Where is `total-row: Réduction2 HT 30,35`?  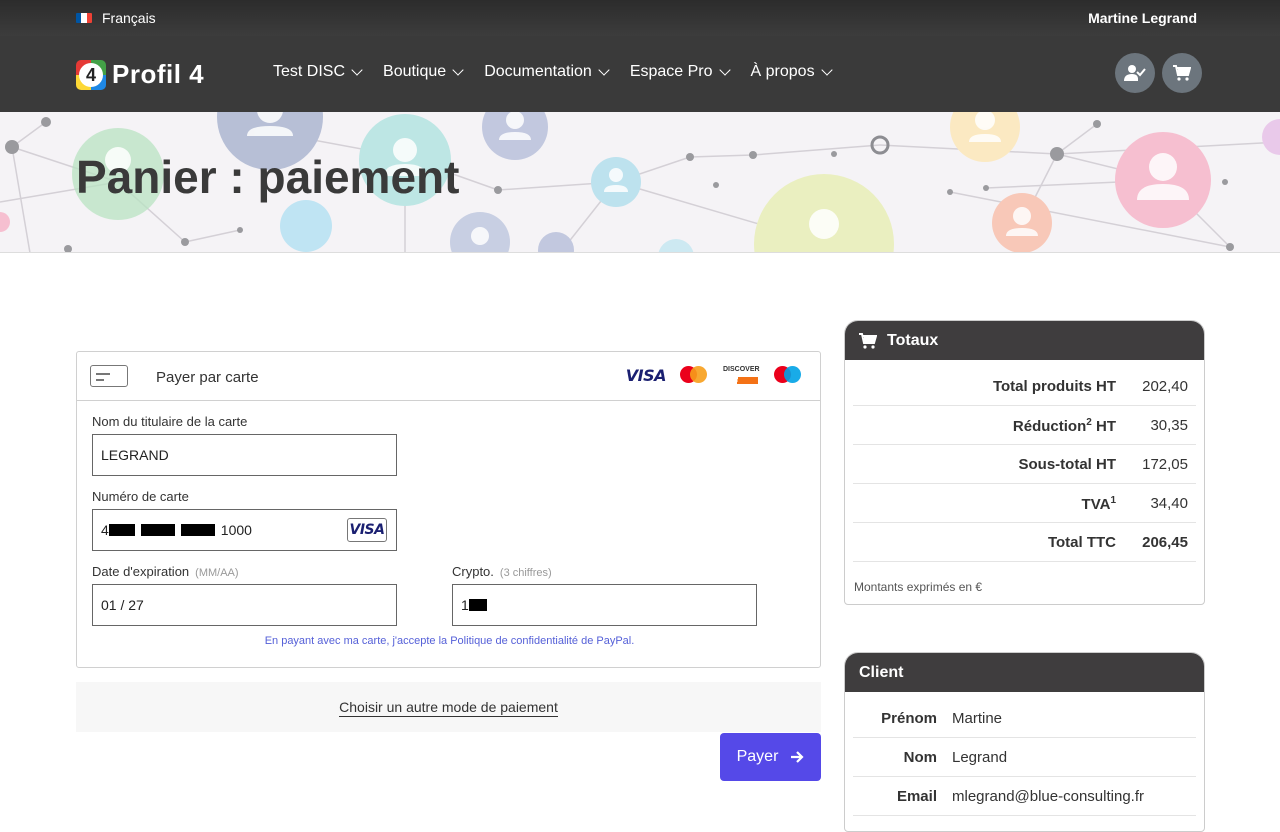 total-row: Réduction2 HT 30,35 is located at coordinates (1024, 425).